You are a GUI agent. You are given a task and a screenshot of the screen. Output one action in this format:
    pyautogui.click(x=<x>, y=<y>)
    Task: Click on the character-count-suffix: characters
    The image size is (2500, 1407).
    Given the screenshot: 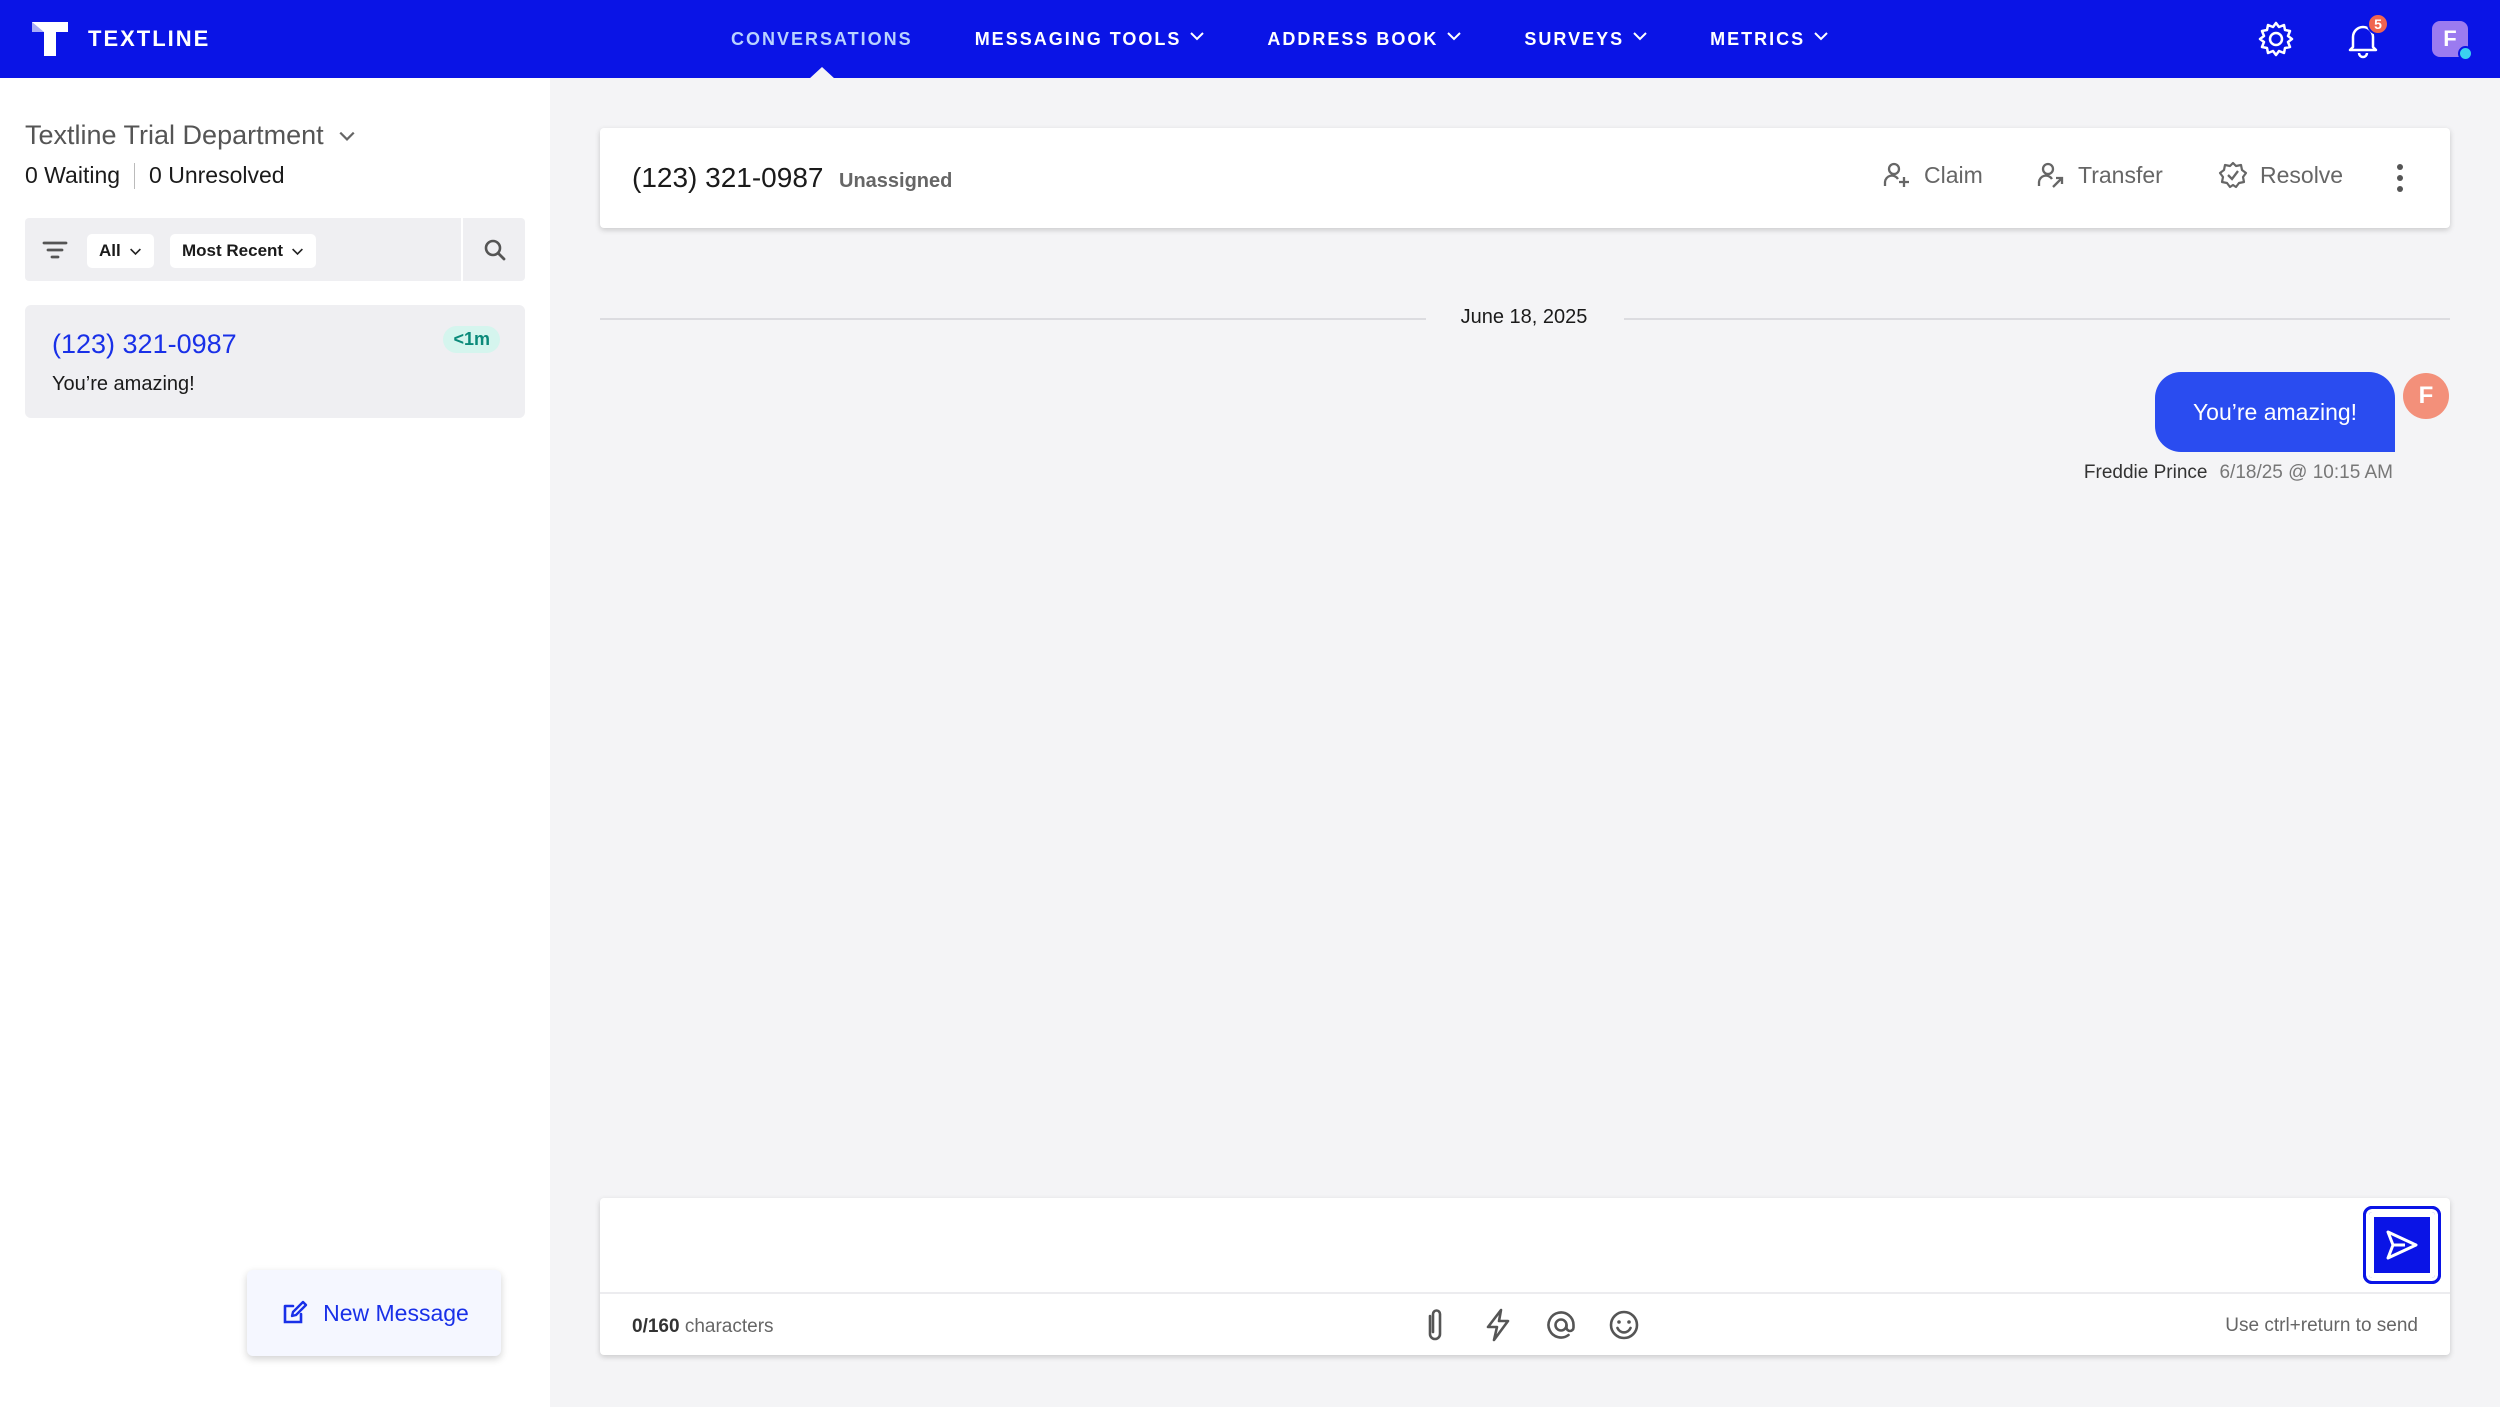 What is the action you would take?
    pyautogui.click(x=726, y=1326)
    